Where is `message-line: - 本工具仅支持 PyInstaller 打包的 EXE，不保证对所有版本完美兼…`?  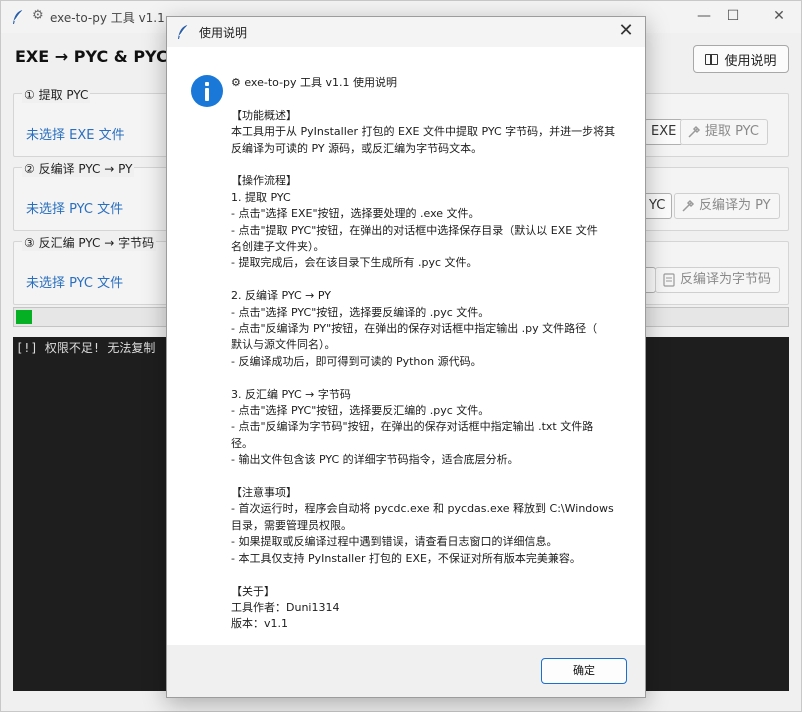 message-line: - 本工具仅支持 PyInstaller 打包的 EXE，不保证对所有版本完美兼… is located at coordinates (406, 558).